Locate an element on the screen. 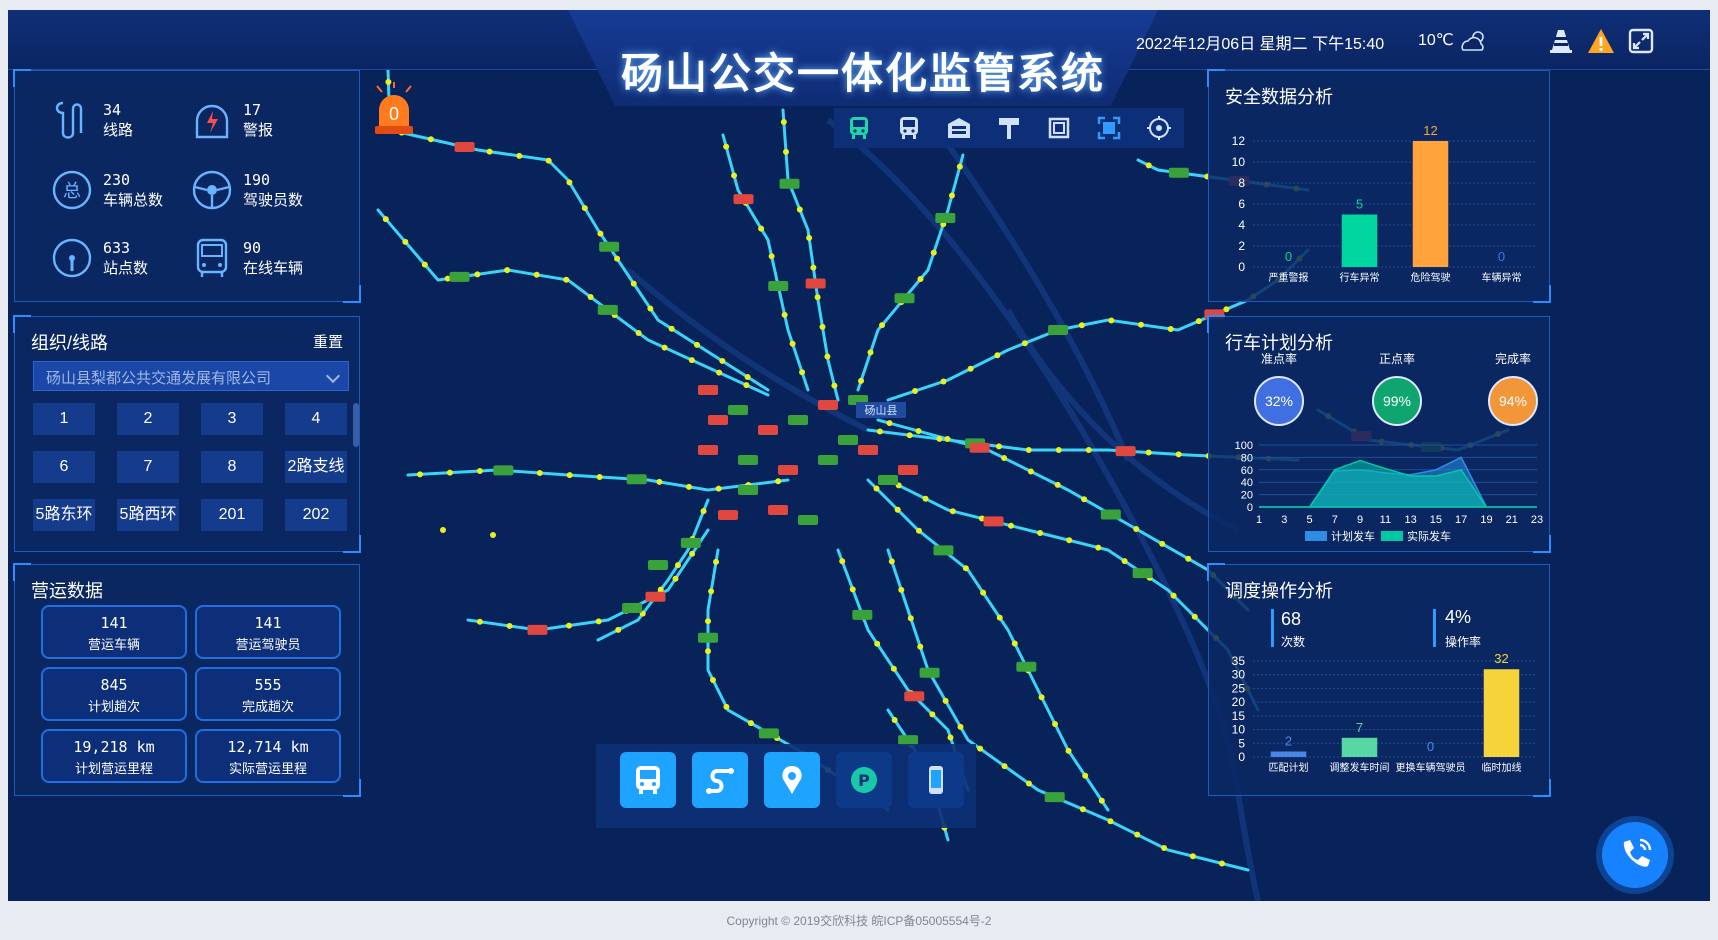  fullscreen-icon is located at coordinates (1641, 41).